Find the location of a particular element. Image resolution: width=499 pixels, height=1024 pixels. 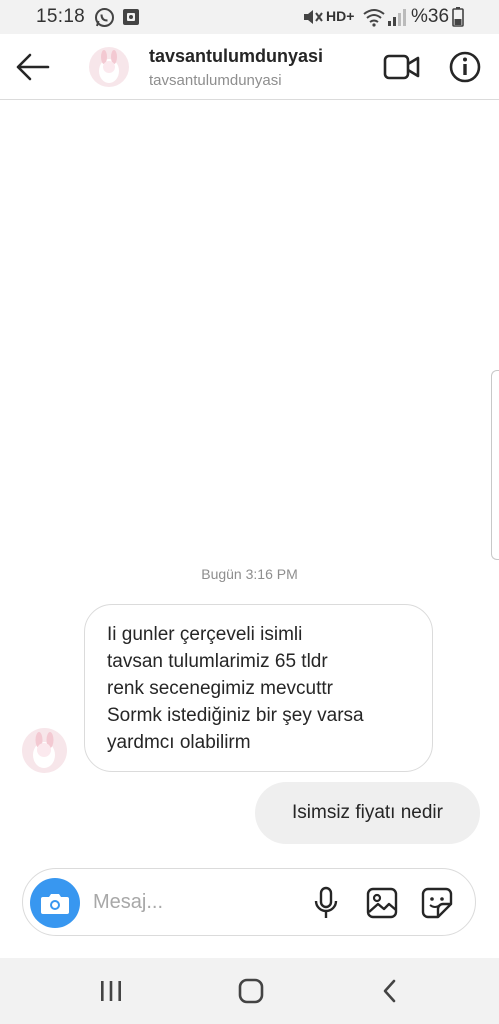

outgoing-message-text: Isimsiz fiyatı nedir is located at coordinates (367, 812).